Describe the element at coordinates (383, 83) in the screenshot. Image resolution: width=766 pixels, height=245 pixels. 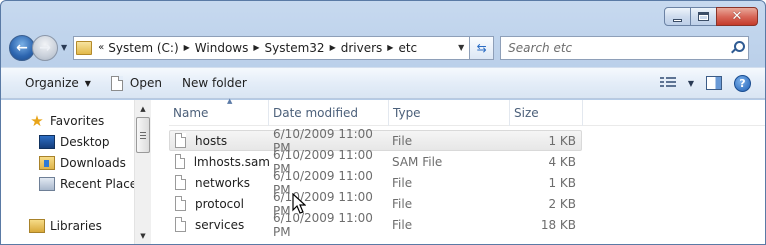
I see `command-bar: Organize ▼ Open New folder ▼ ?` at that location.